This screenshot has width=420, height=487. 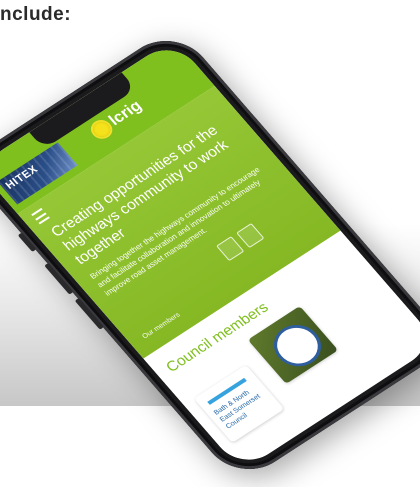 I want to click on carousel-next-button, so click(x=250, y=236).